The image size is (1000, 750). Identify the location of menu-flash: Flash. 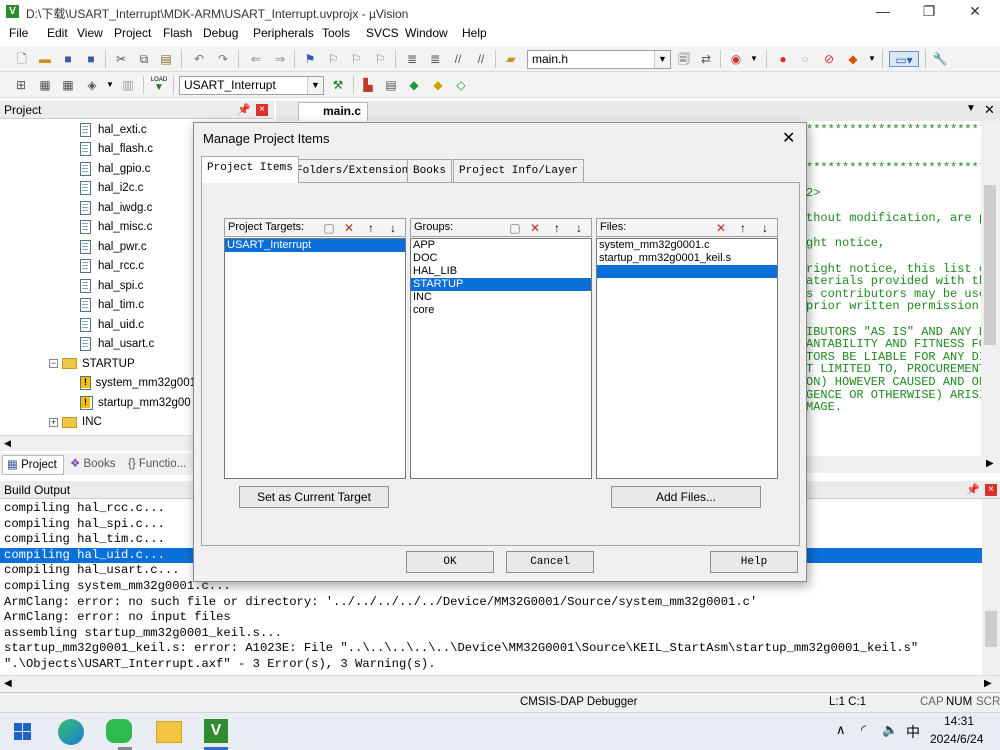
(177, 33).